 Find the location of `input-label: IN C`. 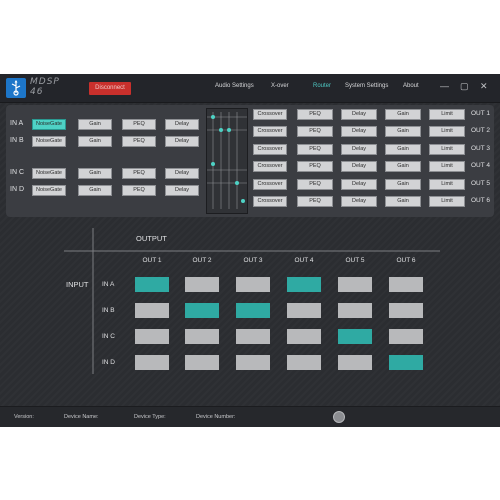

input-label: IN C is located at coordinates (17, 172).